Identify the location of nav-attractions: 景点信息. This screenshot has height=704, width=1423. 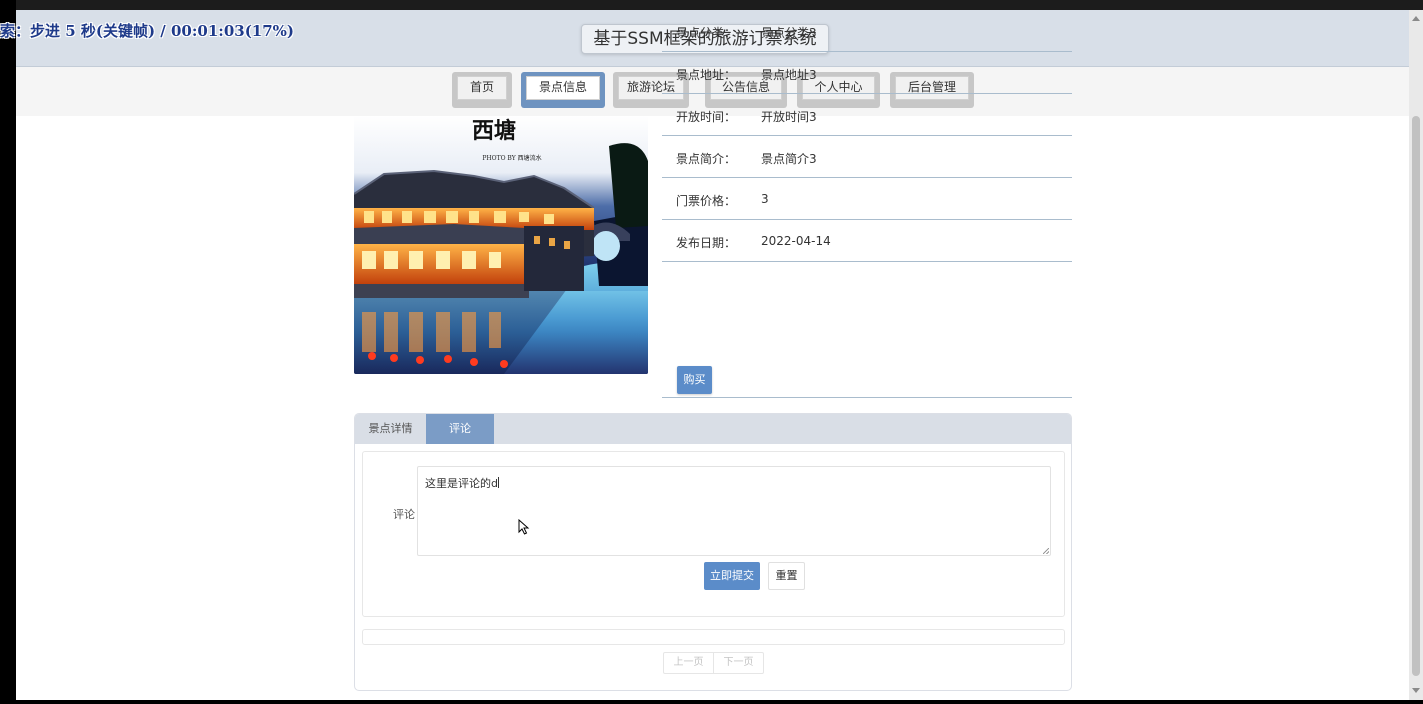
(563, 90).